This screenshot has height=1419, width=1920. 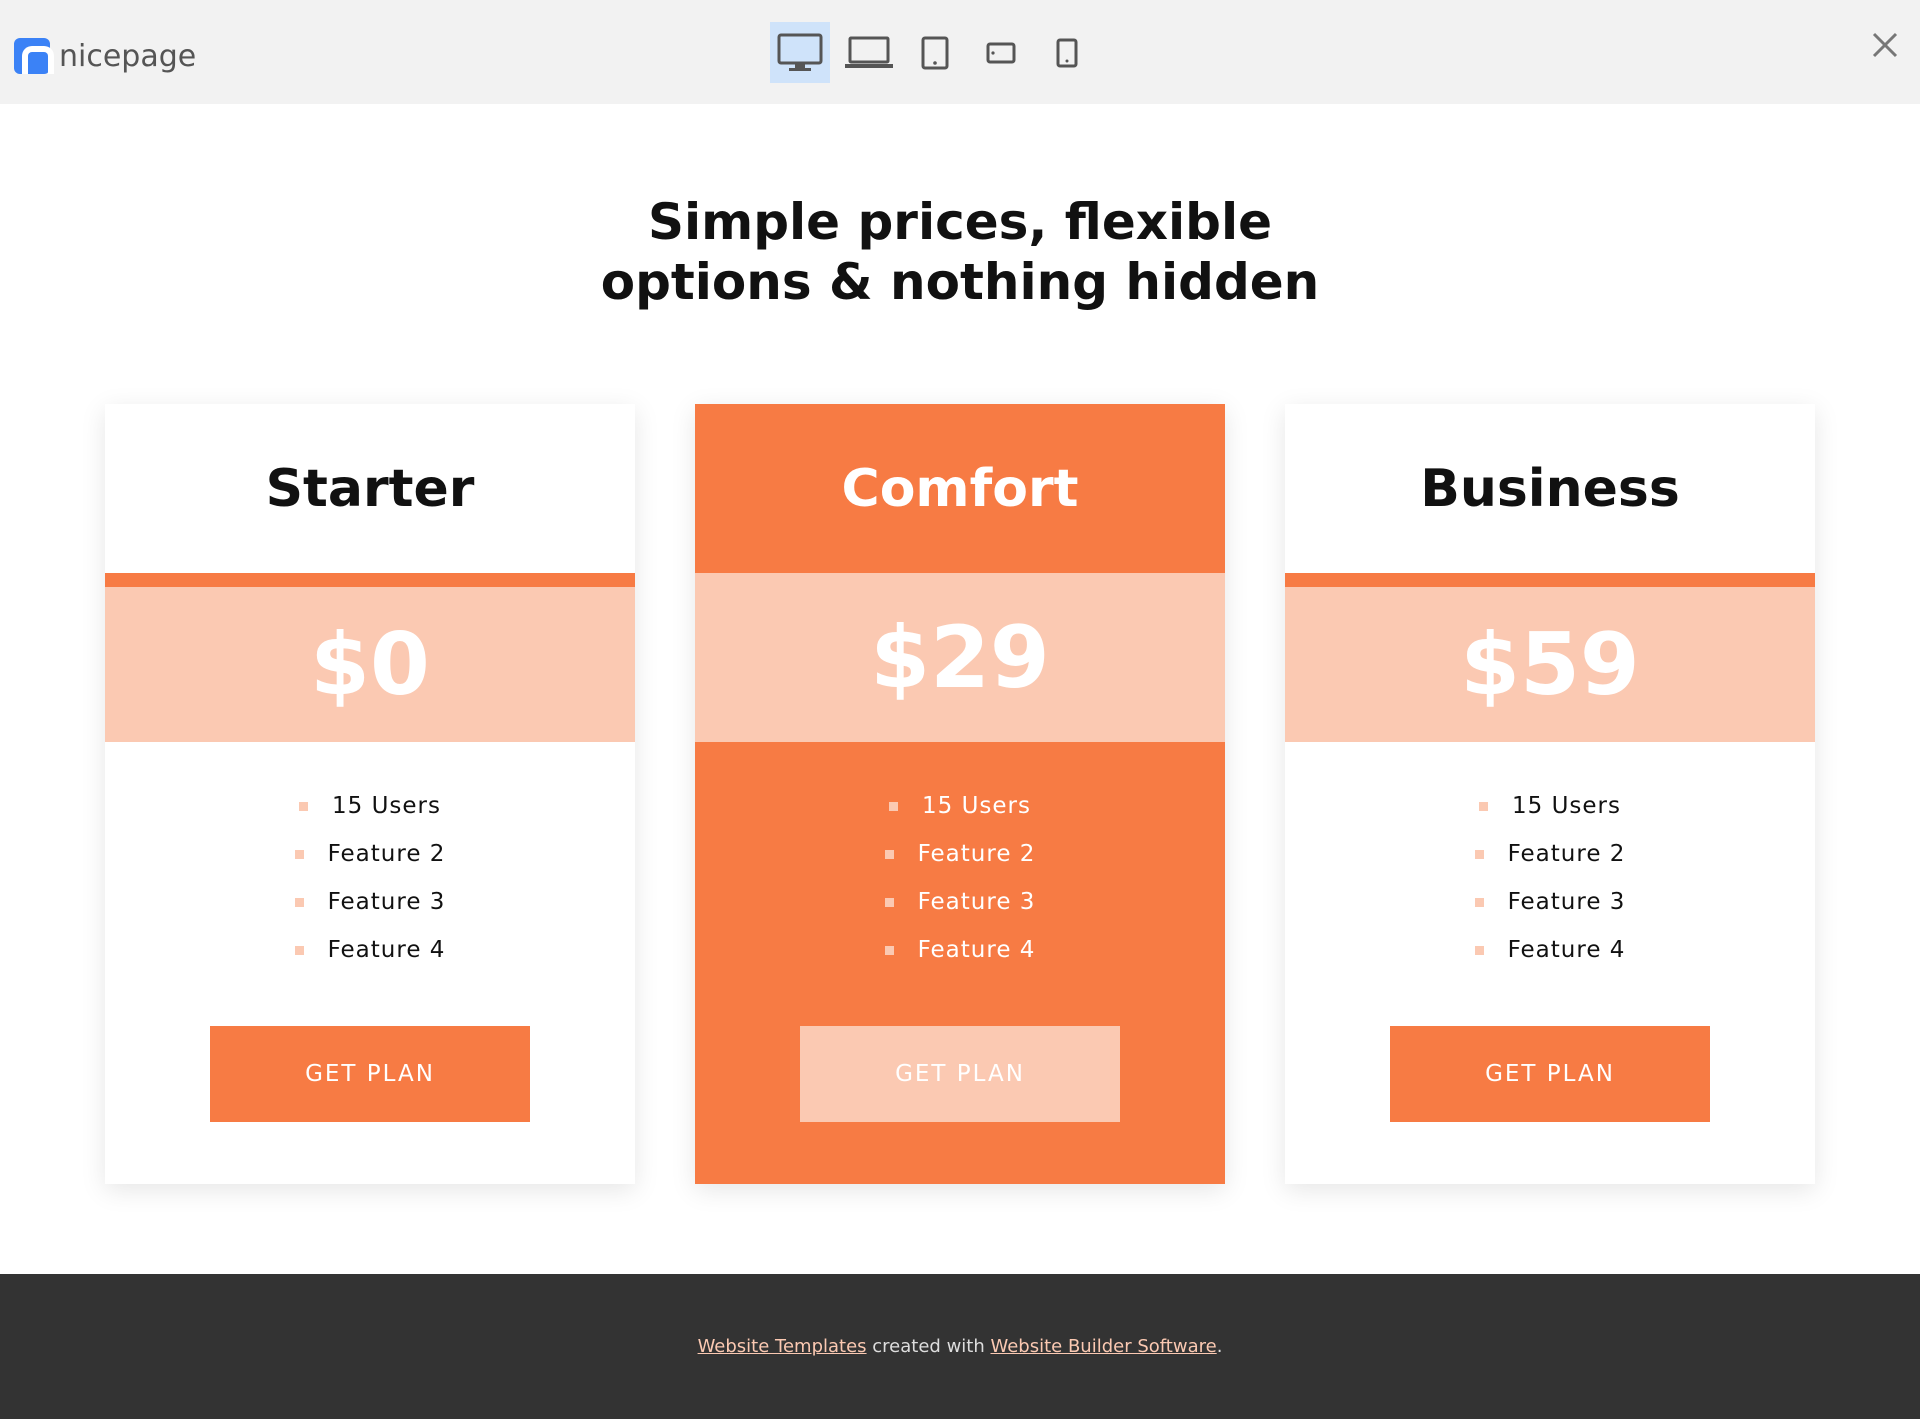 I want to click on close-icon, so click(x=1885, y=45).